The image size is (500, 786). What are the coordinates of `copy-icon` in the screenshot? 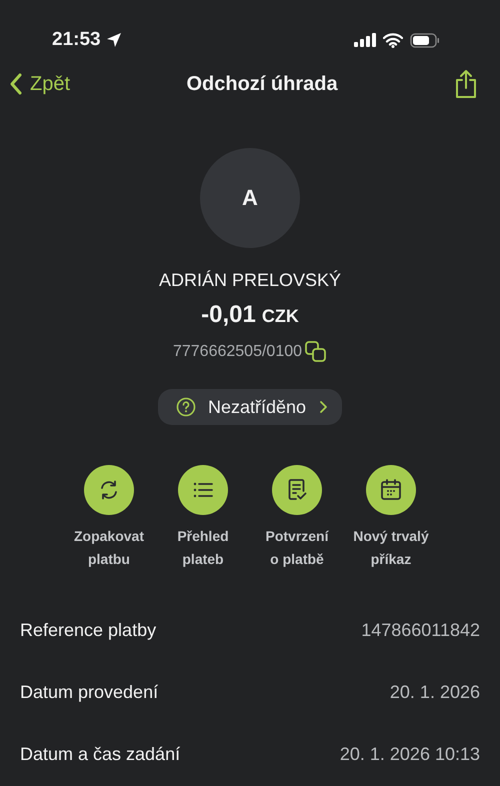 It's located at (316, 352).